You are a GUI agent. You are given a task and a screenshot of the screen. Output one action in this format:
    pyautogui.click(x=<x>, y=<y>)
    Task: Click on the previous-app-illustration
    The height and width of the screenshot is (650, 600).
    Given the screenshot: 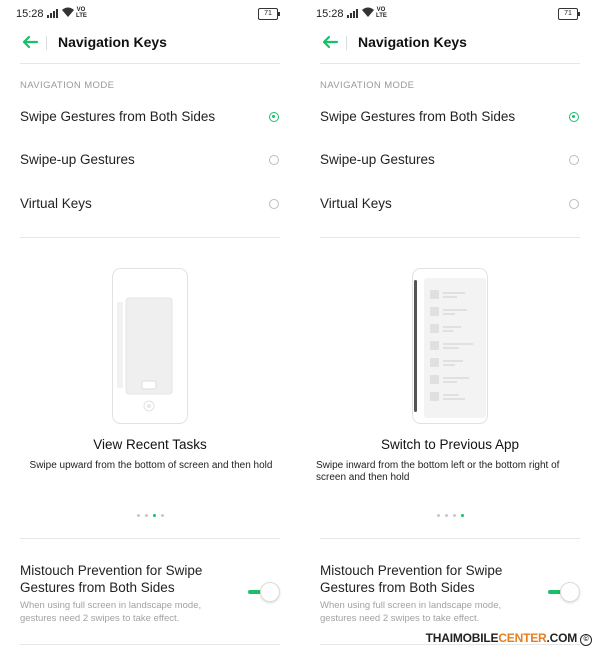 What is the action you would take?
    pyautogui.click(x=450, y=346)
    